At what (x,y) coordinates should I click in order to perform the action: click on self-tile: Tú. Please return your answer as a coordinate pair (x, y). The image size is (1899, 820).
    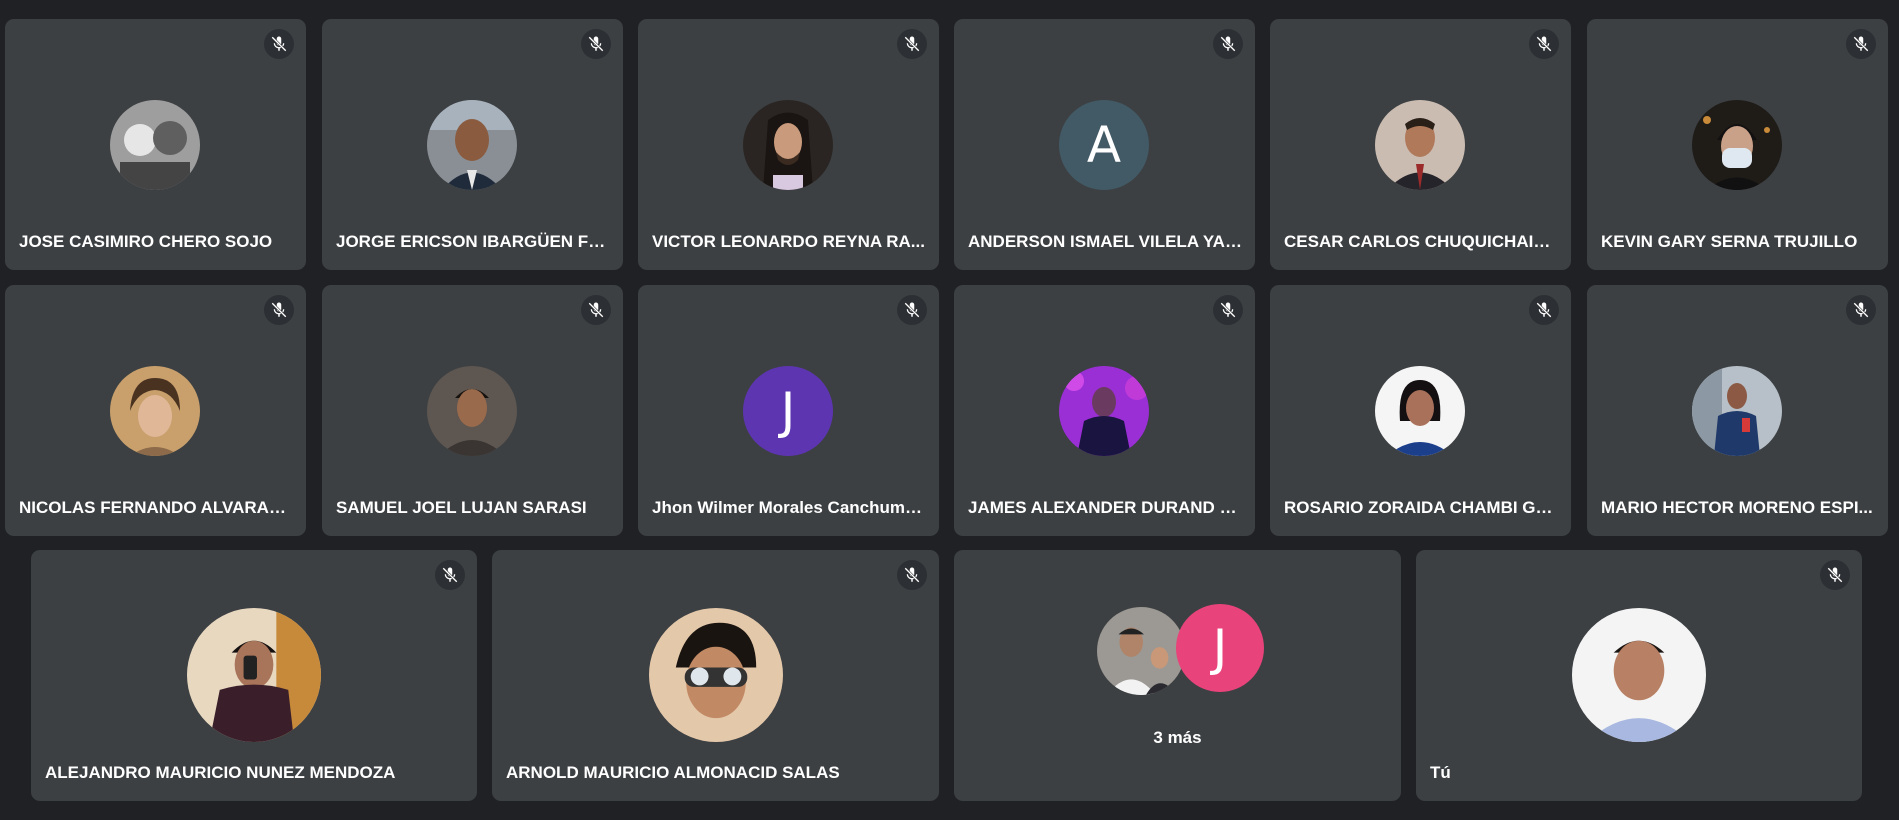
    Looking at the image, I should click on (1639, 675).